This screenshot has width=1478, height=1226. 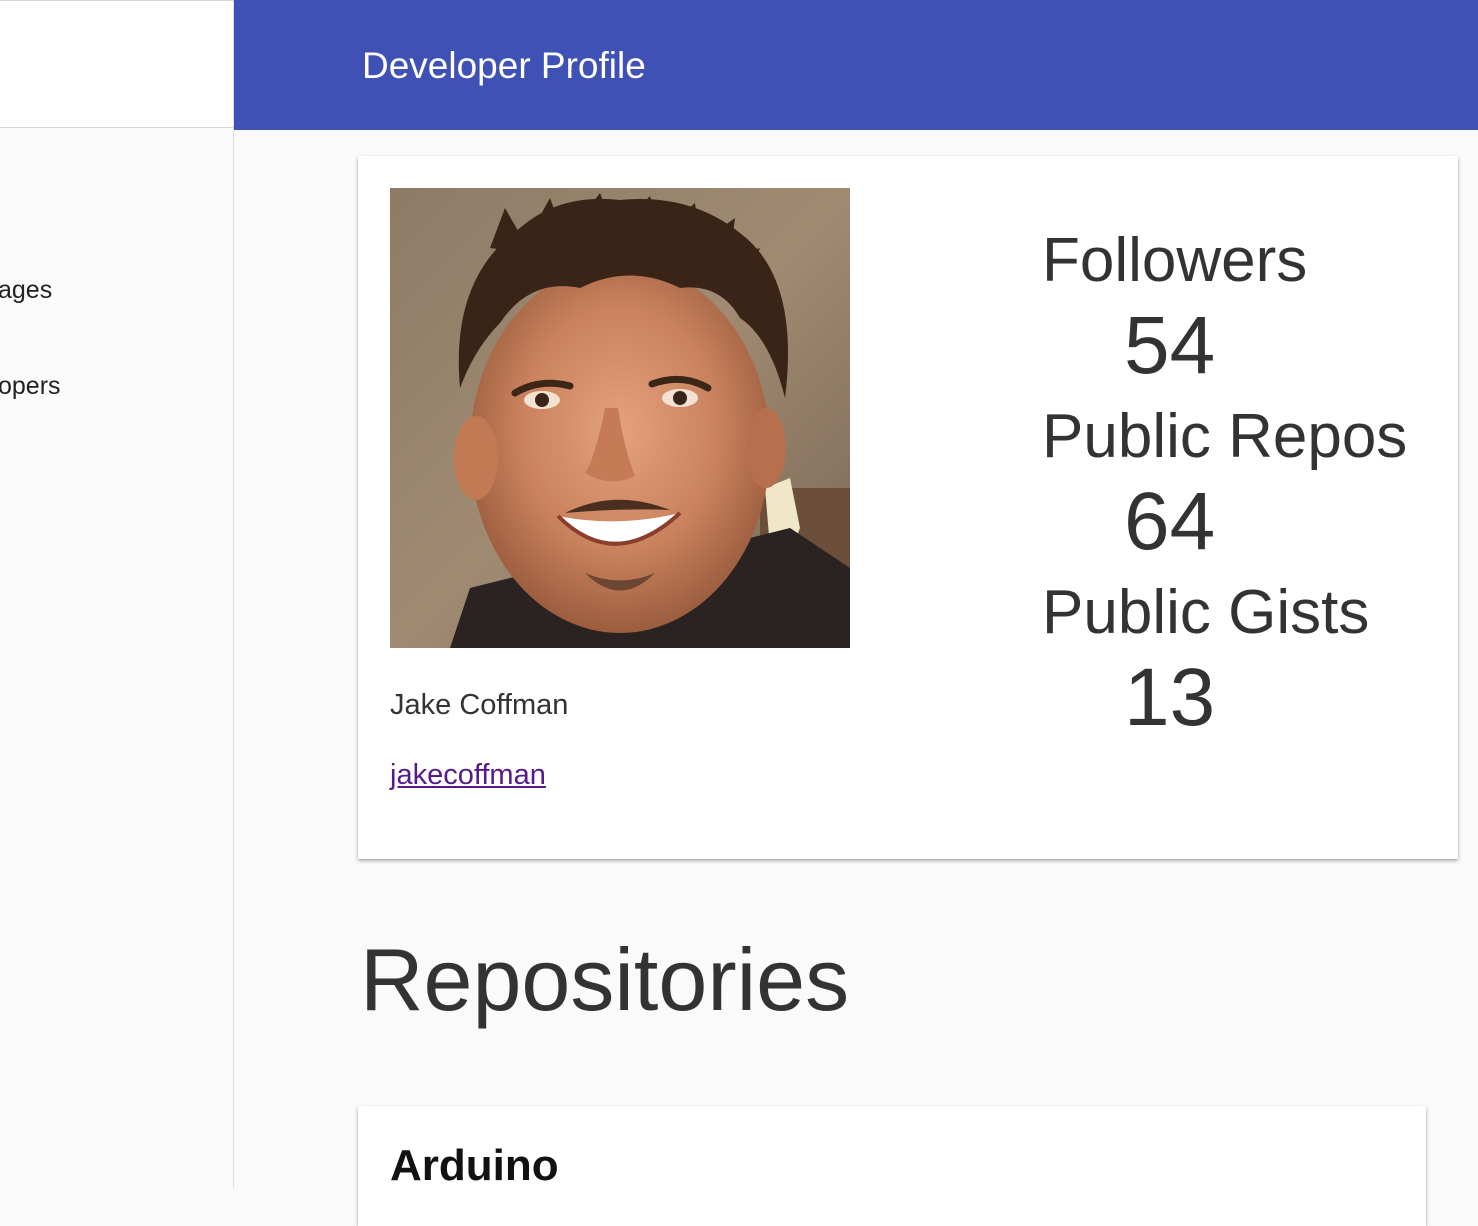 I want to click on avatar, so click(x=620, y=418).